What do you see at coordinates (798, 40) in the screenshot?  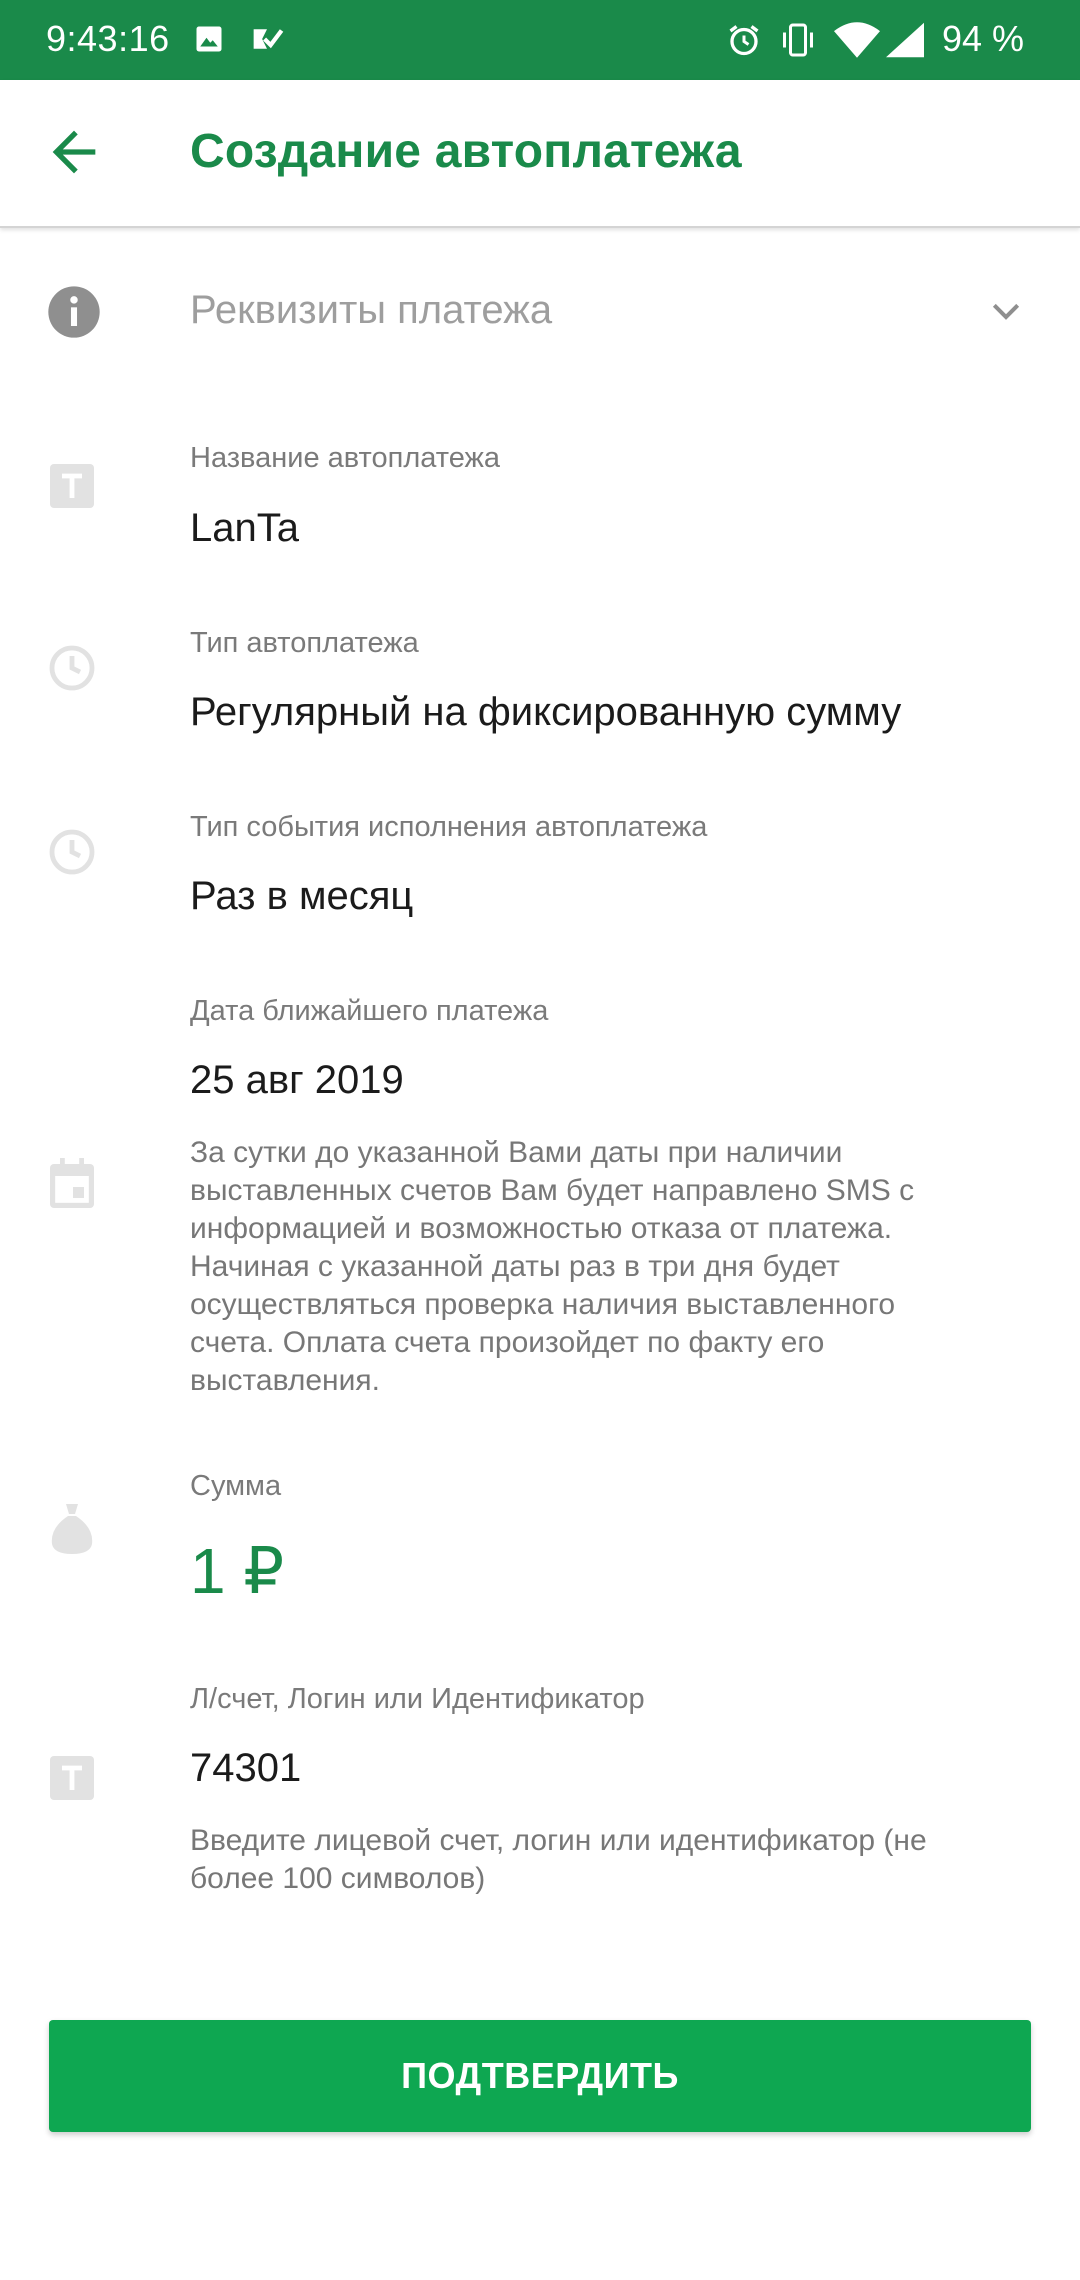 I see `vibrate-icon` at bounding box center [798, 40].